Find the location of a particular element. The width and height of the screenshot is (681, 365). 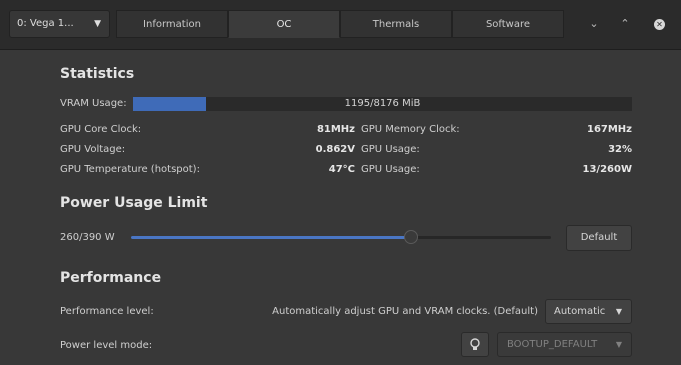

maximize-button: ⌃ is located at coordinates (625, 24).